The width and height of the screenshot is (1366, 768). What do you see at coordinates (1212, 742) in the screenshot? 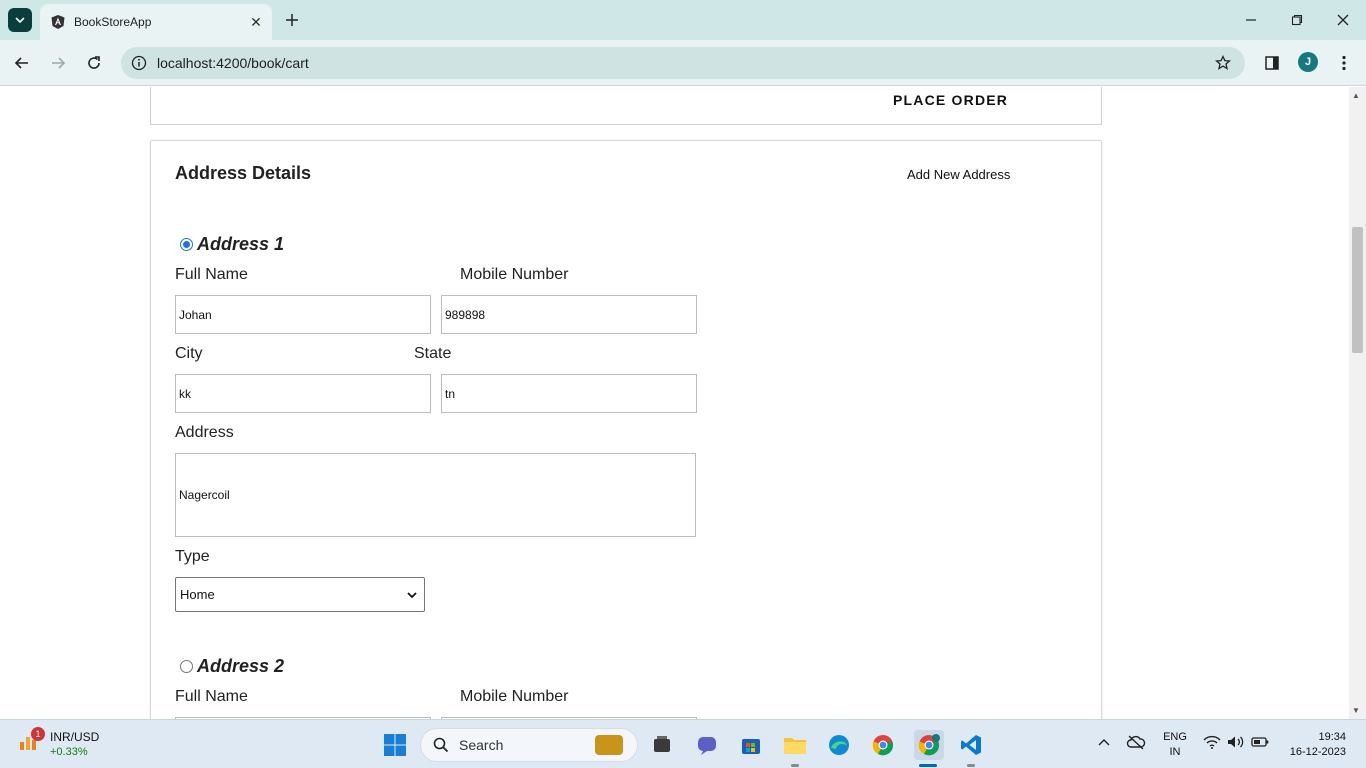
I see `wifi-icon` at bounding box center [1212, 742].